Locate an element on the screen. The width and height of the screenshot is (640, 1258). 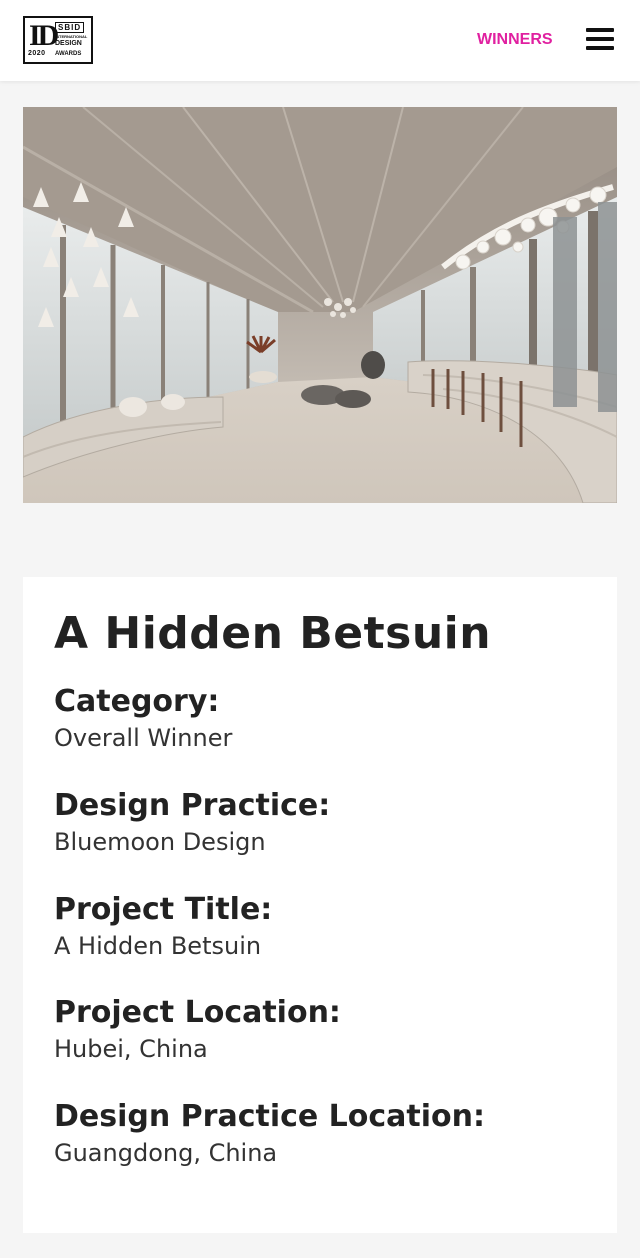
field-label: Design Practice Location: is located at coordinates (270, 1116).